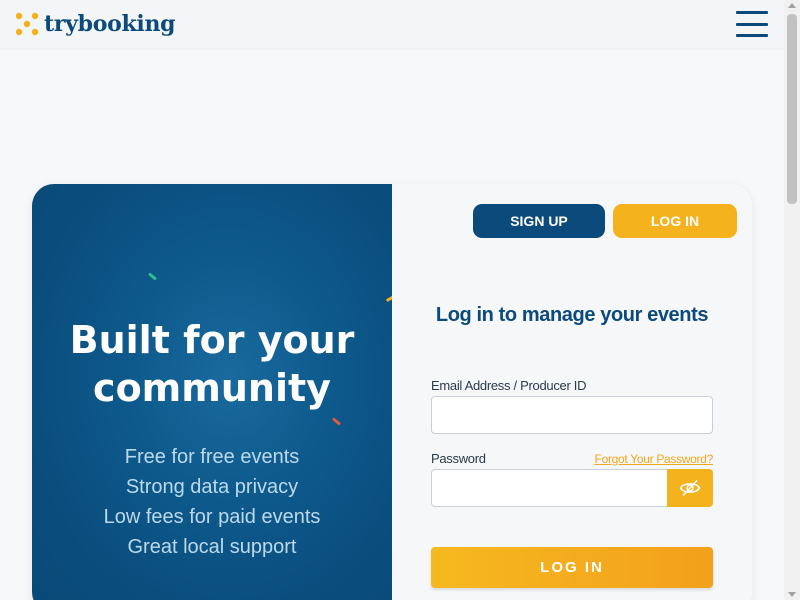 The image size is (800, 600). What do you see at coordinates (392, 24) in the screenshot?
I see `site-header: trybooking` at bounding box center [392, 24].